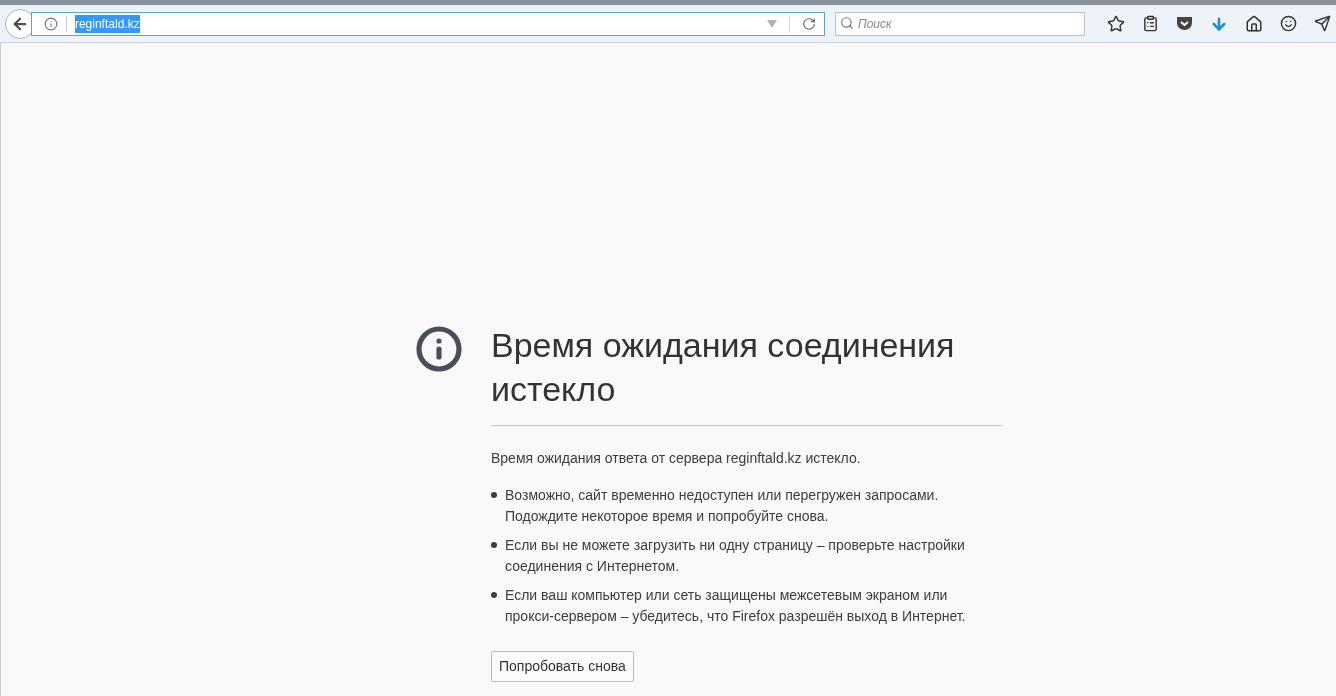 Image resolution: width=1336 pixels, height=696 pixels. What do you see at coordinates (809, 23) in the screenshot?
I see `reload-icon` at bounding box center [809, 23].